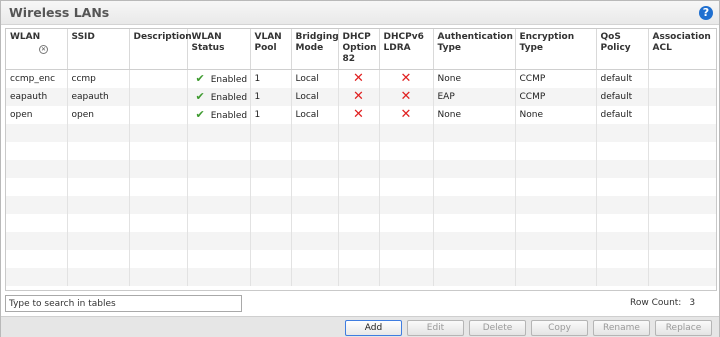 The width and height of the screenshot is (720, 337). Describe the element at coordinates (160, 49) in the screenshot. I see `column-header-description: Description` at that location.